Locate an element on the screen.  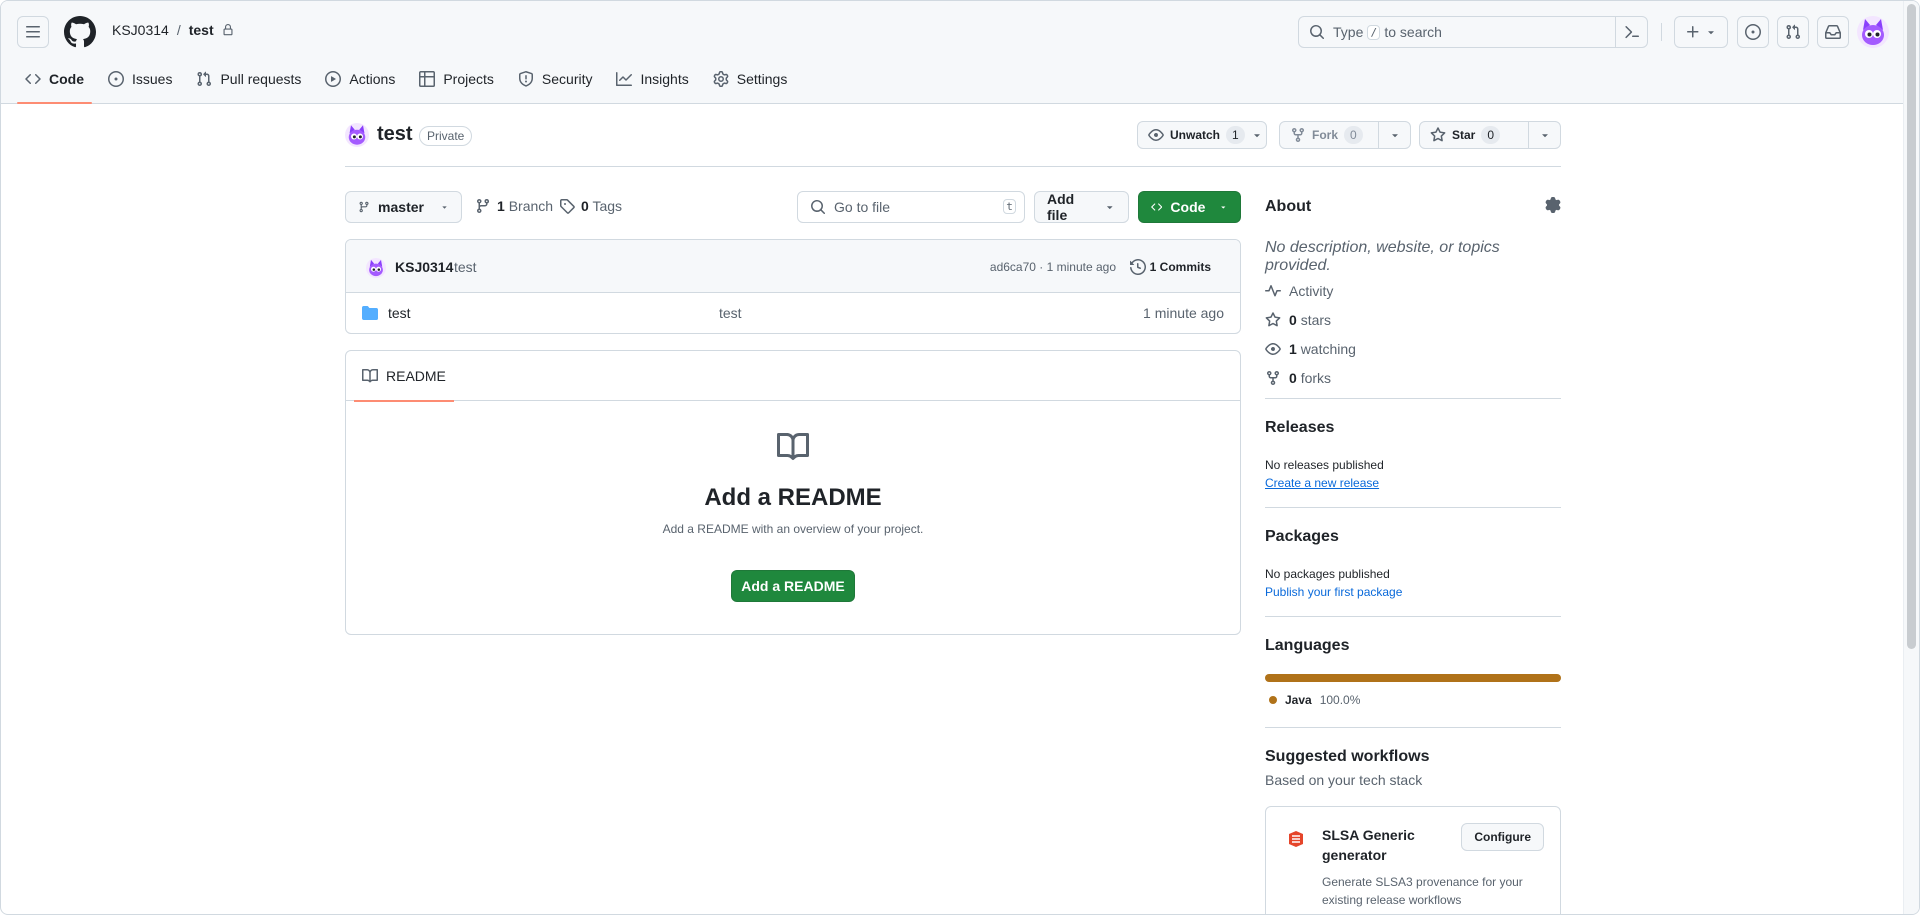
forks-count: 0 is located at coordinates (1293, 377).